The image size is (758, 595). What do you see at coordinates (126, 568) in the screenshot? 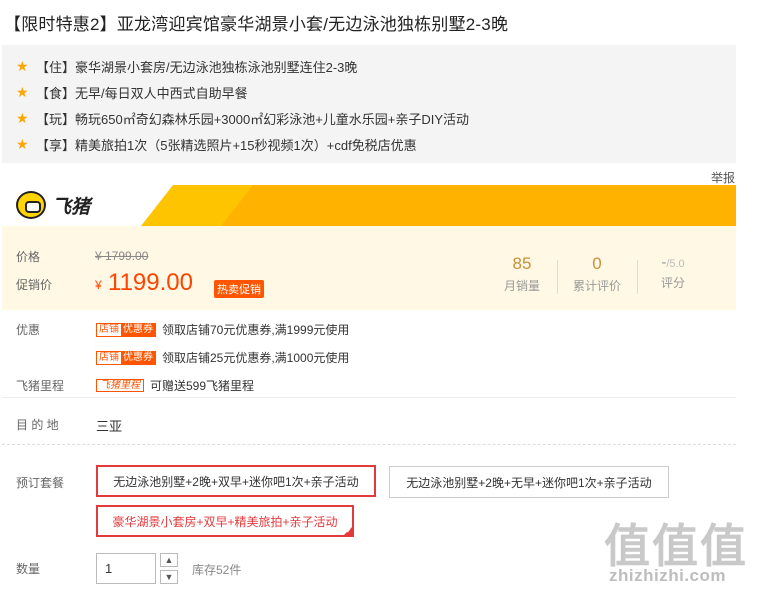
I see `quantity-input: 1` at bounding box center [126, 568].